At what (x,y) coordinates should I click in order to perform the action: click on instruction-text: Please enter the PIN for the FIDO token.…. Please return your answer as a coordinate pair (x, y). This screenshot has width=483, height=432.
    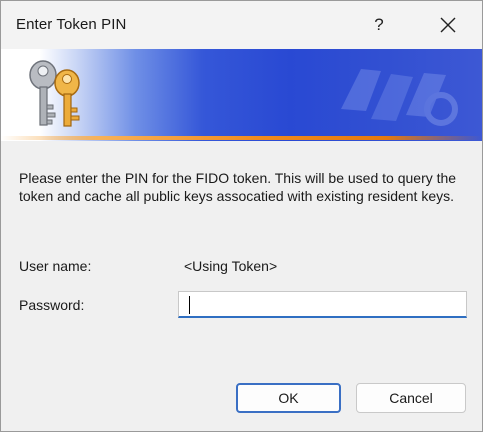
    Looking at the image, I should click on (238, 187).